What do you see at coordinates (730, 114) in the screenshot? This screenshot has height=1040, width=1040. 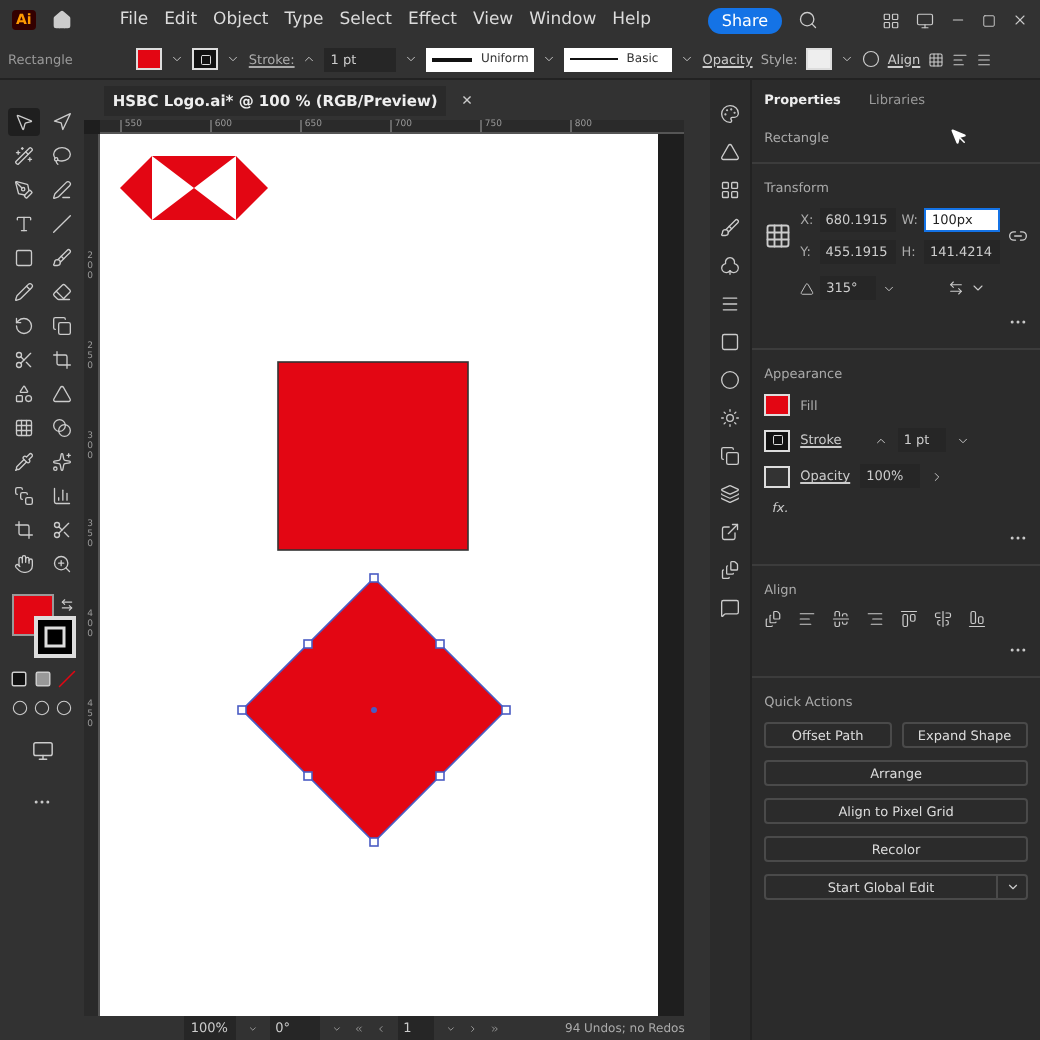 I see `palette-icon` at bounding box center [730, 114].